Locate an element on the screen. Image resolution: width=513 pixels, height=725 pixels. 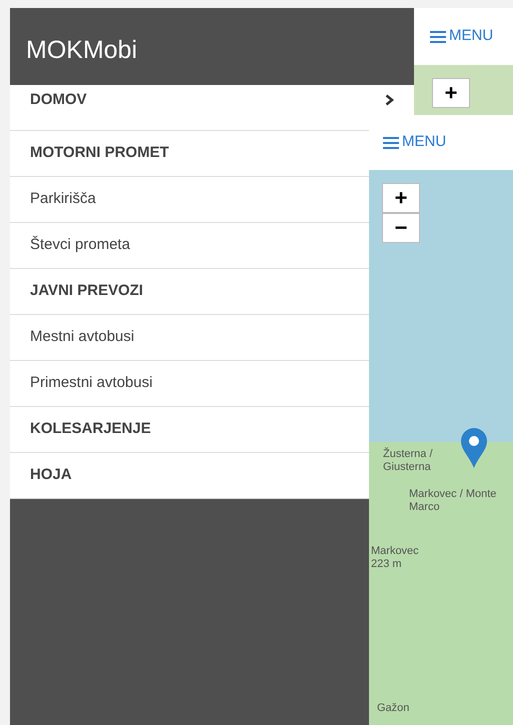
menu-item: JAVNI PREVOZI is located at coordinates (189, 292).